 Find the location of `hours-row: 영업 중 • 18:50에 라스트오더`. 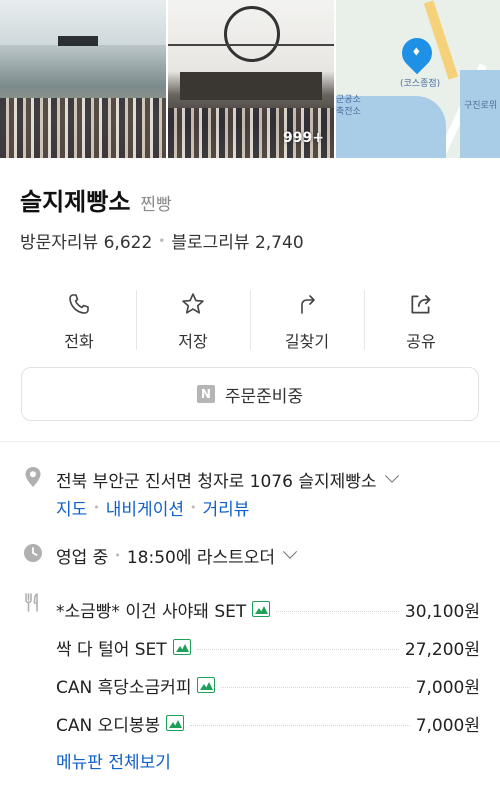

hours-row: 영업 중 • 18:50에 라스트오더 is located at coordinates (177, 555).